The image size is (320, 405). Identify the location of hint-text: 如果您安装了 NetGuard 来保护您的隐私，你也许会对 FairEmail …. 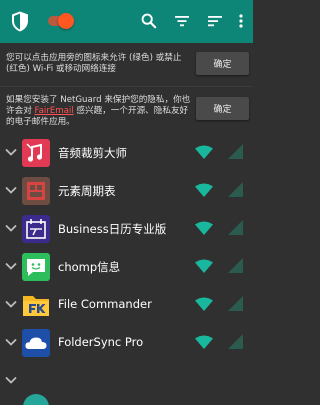
(98, 111).